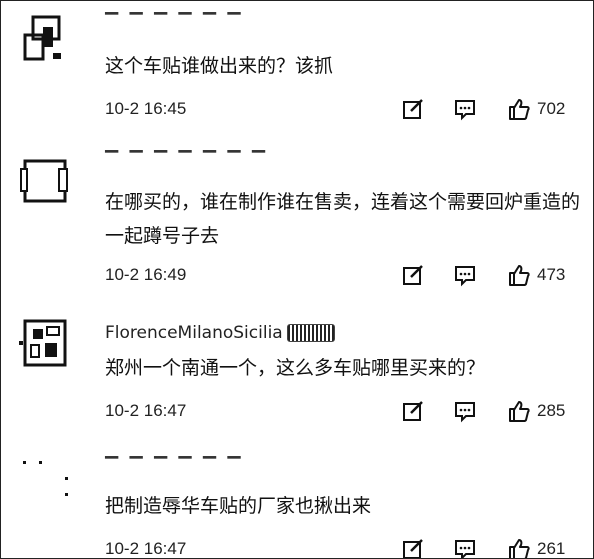 The height and width of the screenshot is (559, 594). Describe the element at coordinates (551, 274) in the screenshot. I see `like-count: 473` at that location.